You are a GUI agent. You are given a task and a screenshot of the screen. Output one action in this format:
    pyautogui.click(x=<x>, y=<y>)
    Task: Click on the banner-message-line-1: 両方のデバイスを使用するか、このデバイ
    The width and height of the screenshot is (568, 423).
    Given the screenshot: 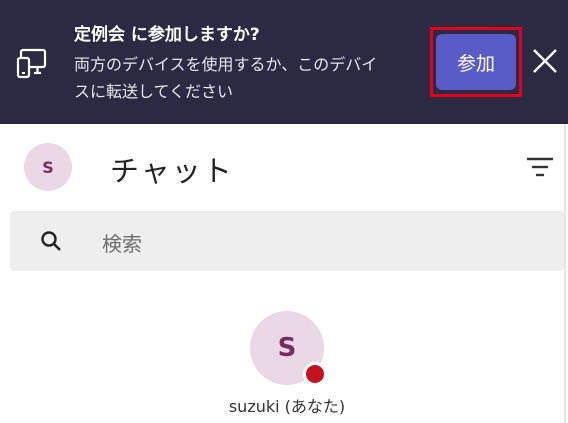 What is the action you would take?
    pyautogui.click(x=226, y=64)
    